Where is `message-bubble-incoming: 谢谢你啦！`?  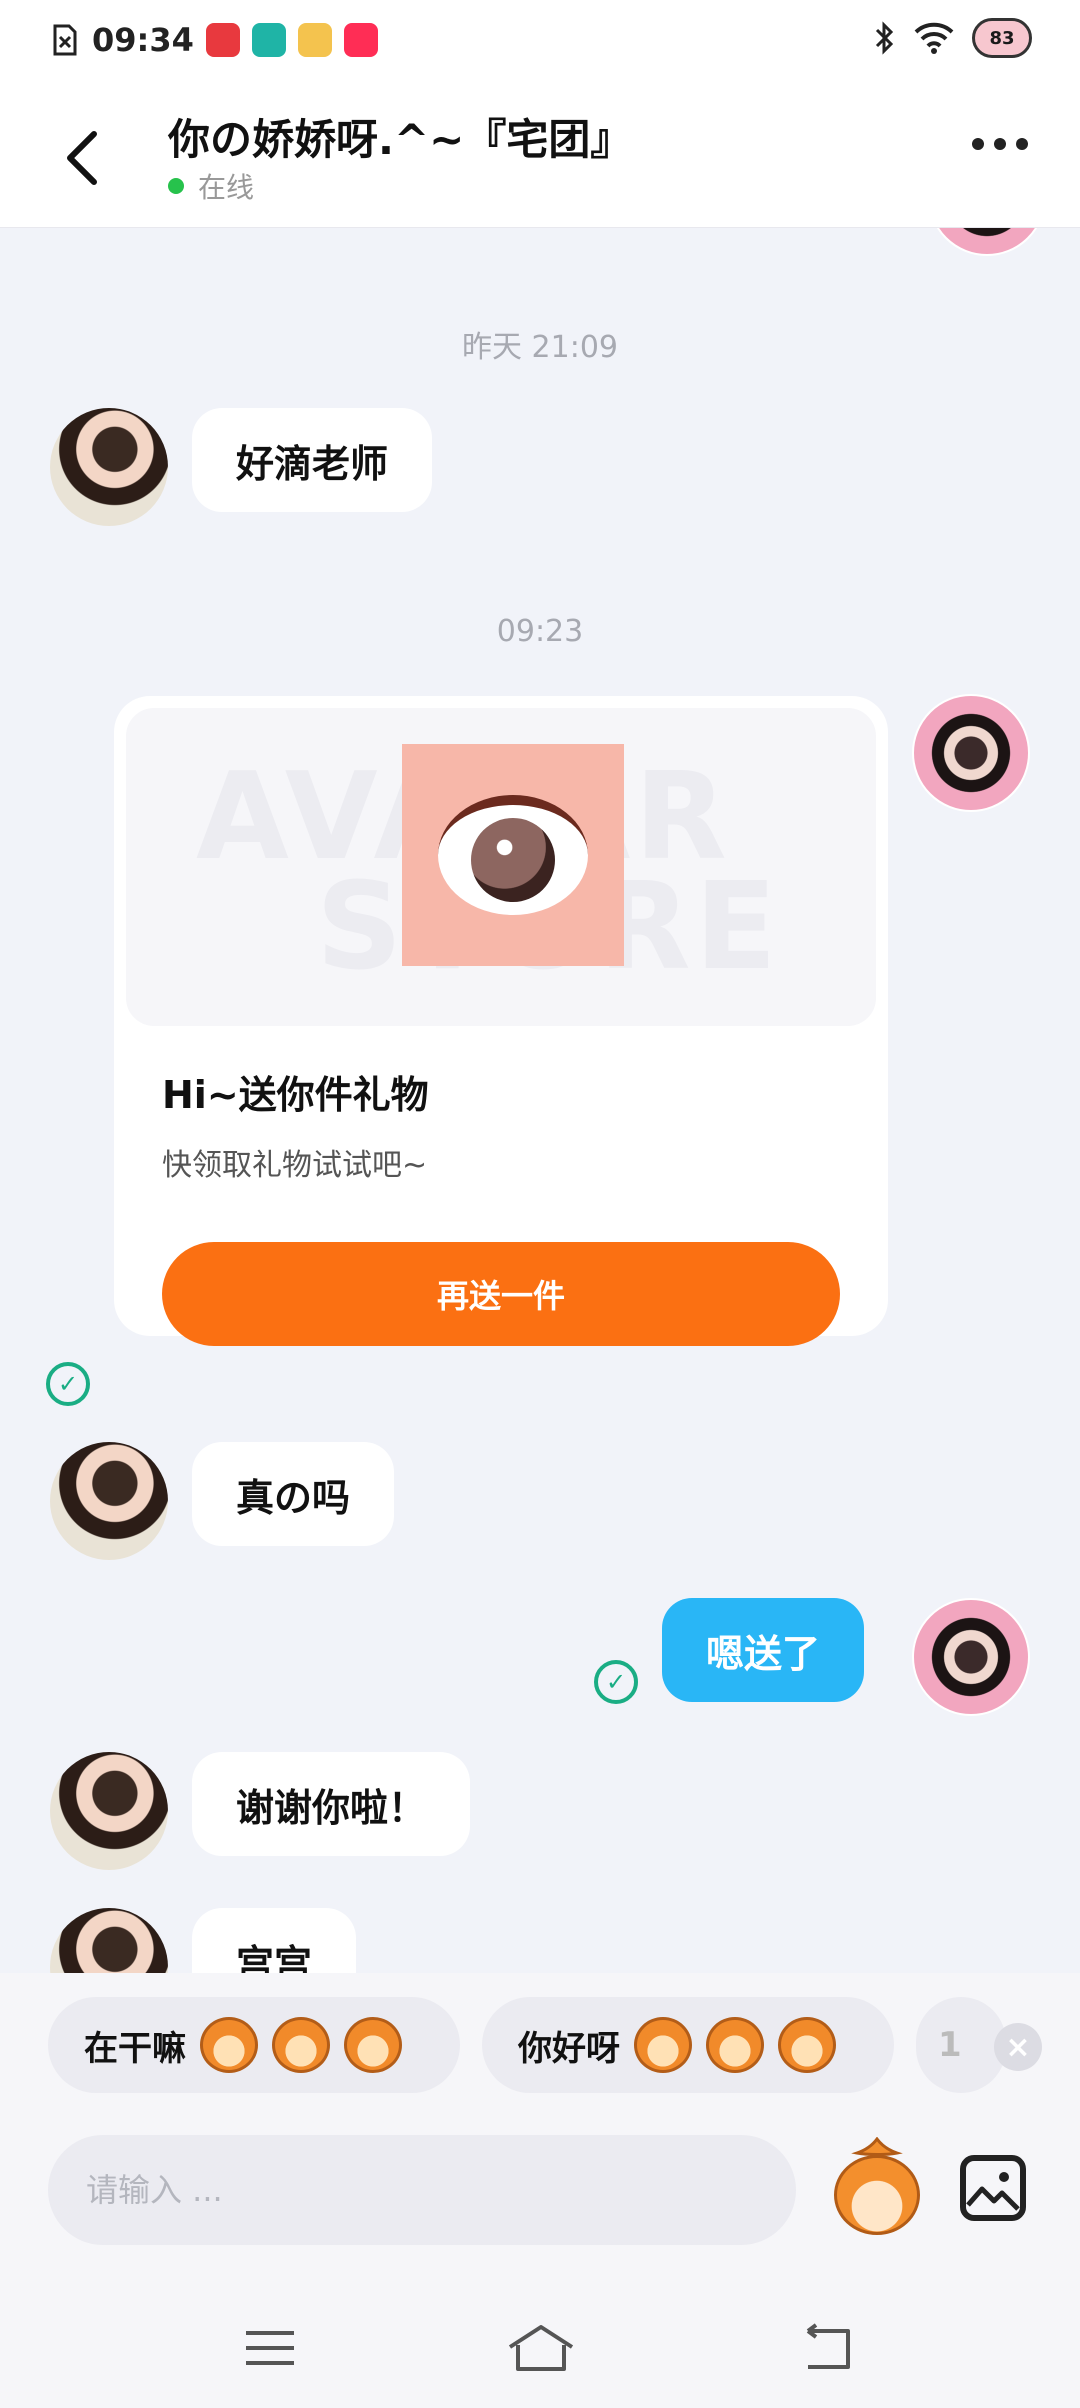 message-bubble-incoming: 谢谢你啦！ is located at coordinates (331, 1804).